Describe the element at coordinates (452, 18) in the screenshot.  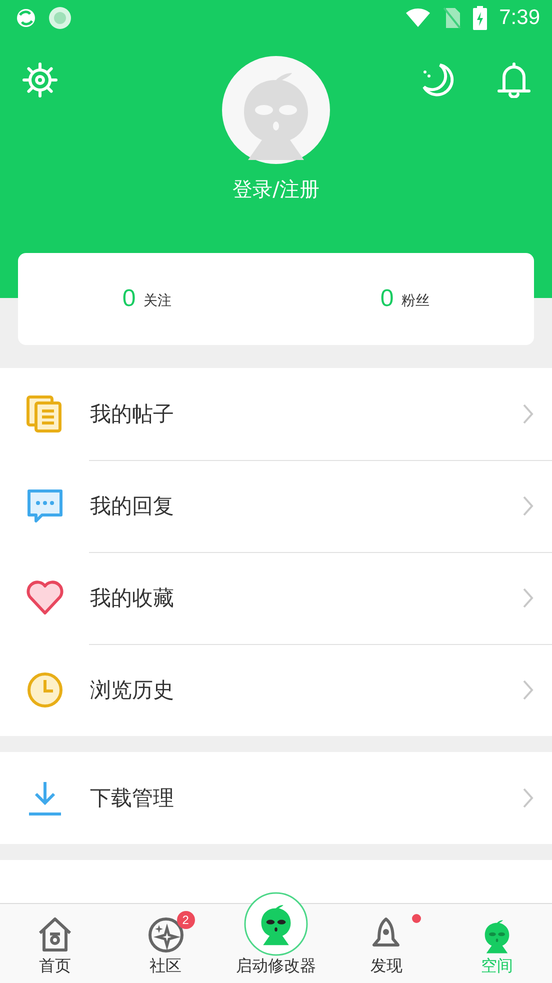
I see `no-sim-icon` at that location.